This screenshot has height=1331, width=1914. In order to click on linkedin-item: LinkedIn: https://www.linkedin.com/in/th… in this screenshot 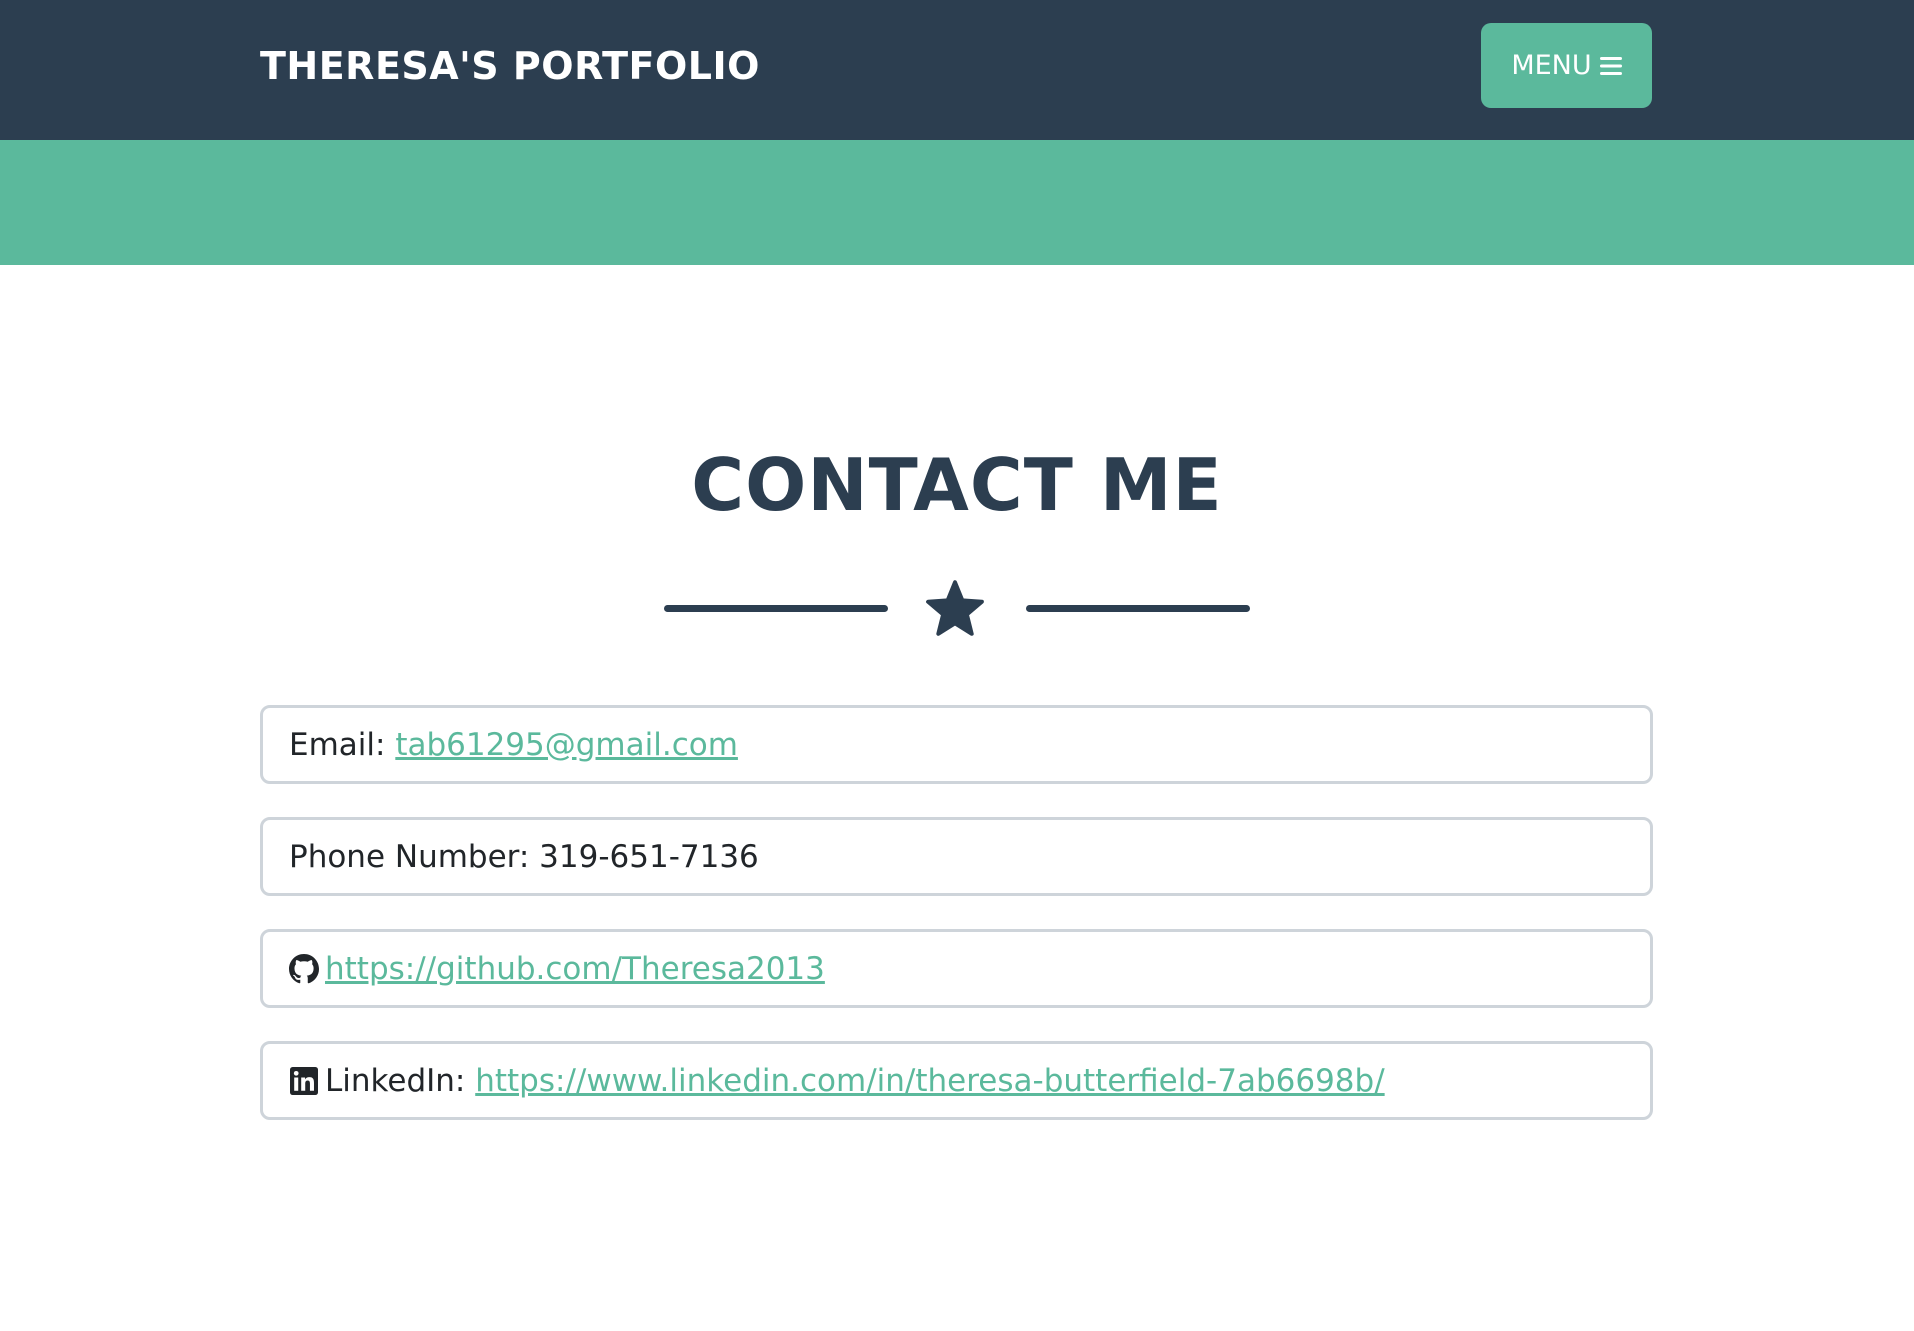, I will do `click(956, 1080)`.